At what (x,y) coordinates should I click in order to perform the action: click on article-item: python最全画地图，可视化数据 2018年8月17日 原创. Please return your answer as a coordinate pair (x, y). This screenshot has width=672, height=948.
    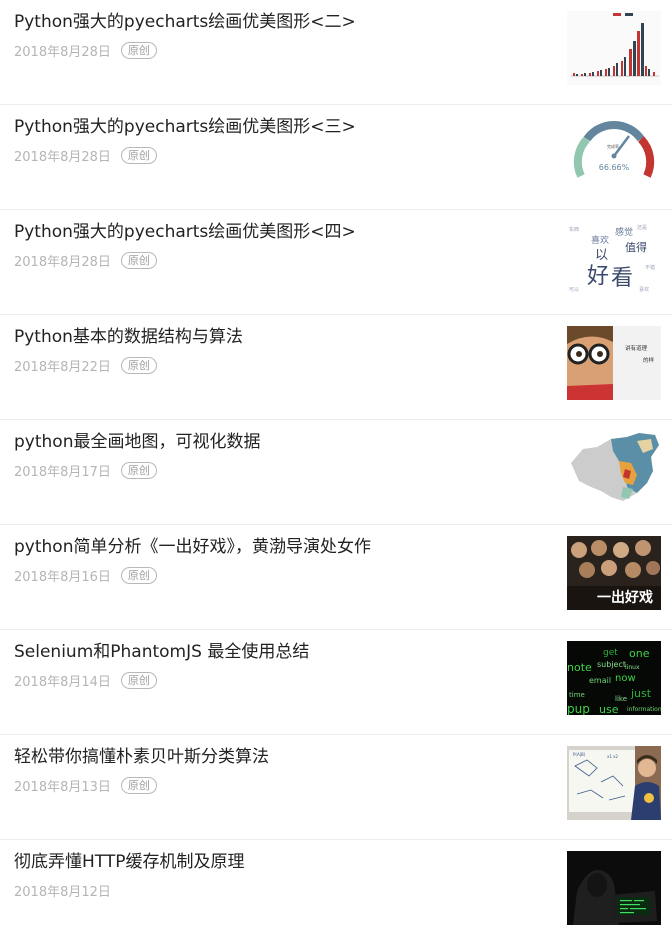
    Looking at the image, I should click on (336, 472).